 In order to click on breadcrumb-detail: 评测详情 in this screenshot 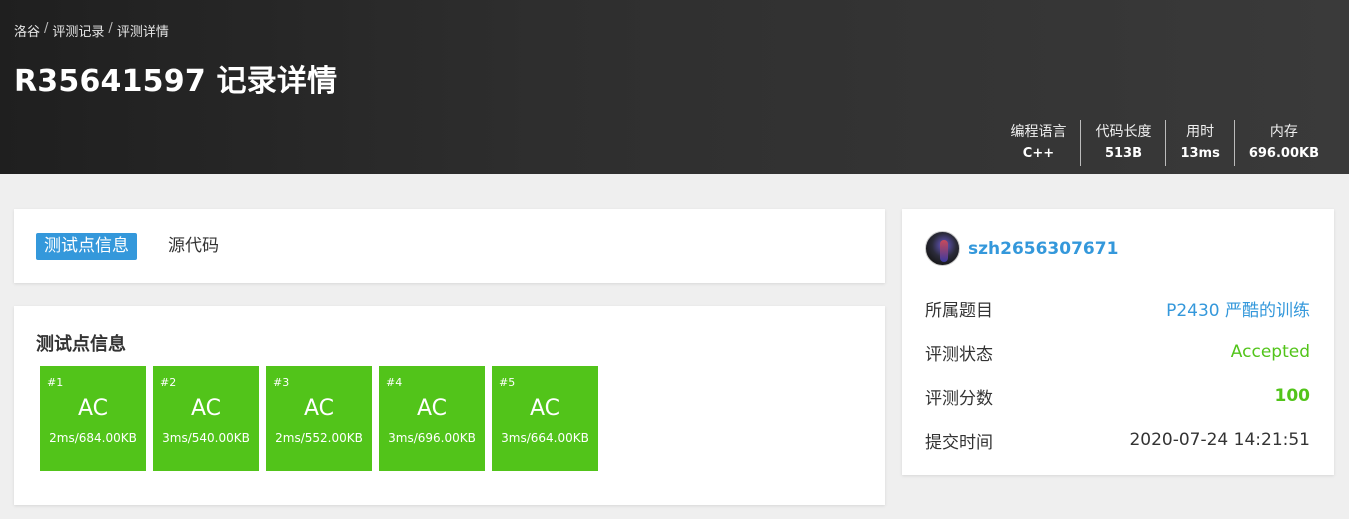, I will do `click(143, 30)`.